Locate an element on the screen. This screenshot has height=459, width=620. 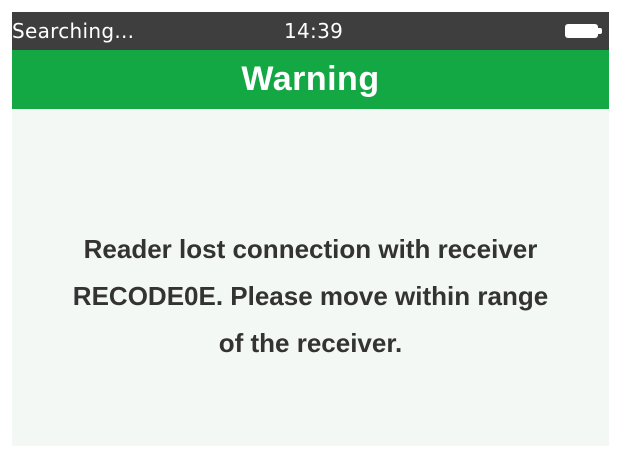
battery-full-icon is located at coordinates (583, 31).